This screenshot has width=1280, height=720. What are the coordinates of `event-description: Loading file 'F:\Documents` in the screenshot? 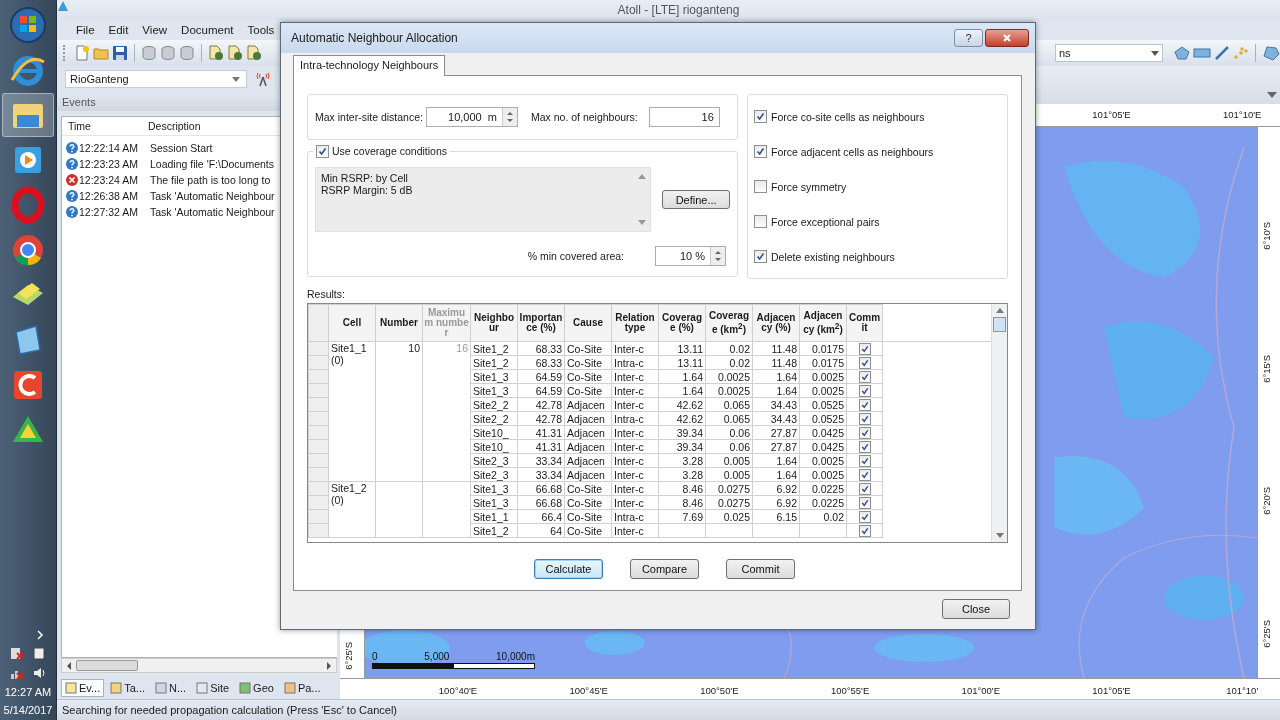 It's located at (212, 164).